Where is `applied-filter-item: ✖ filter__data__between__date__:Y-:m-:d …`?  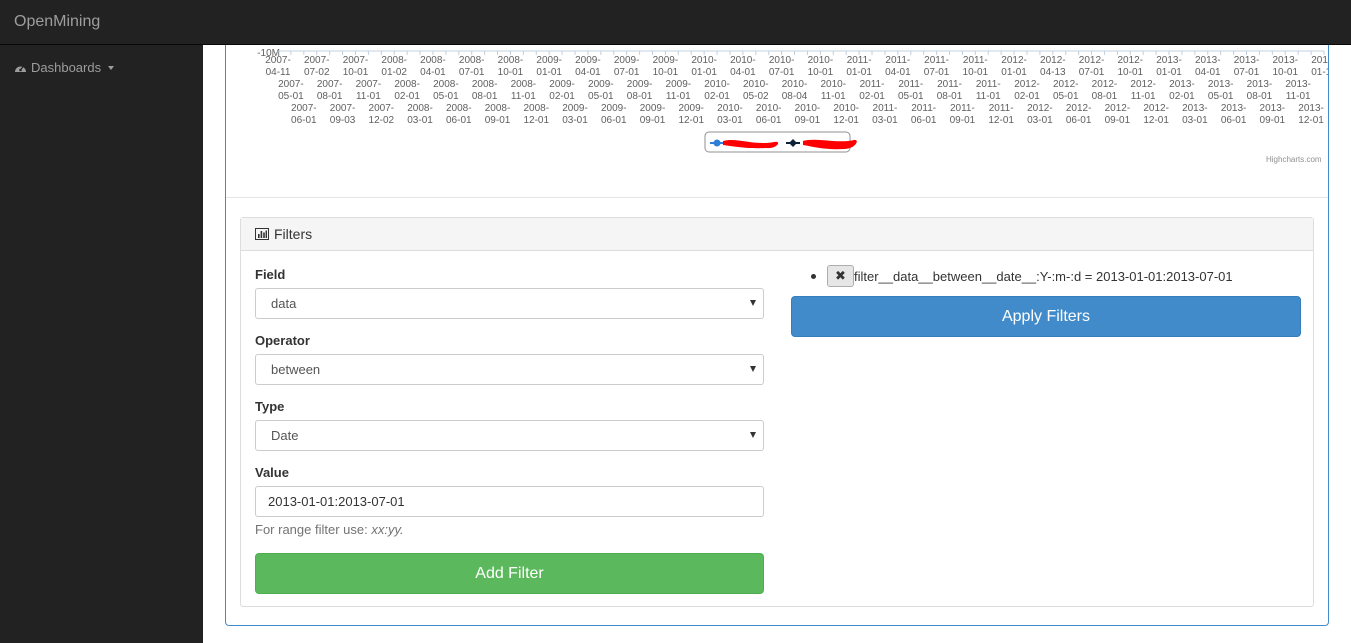
applied-filter-item: ✖ filter__data__between__date__:Y-:m-:d … is located at coordinates (1022, 276).